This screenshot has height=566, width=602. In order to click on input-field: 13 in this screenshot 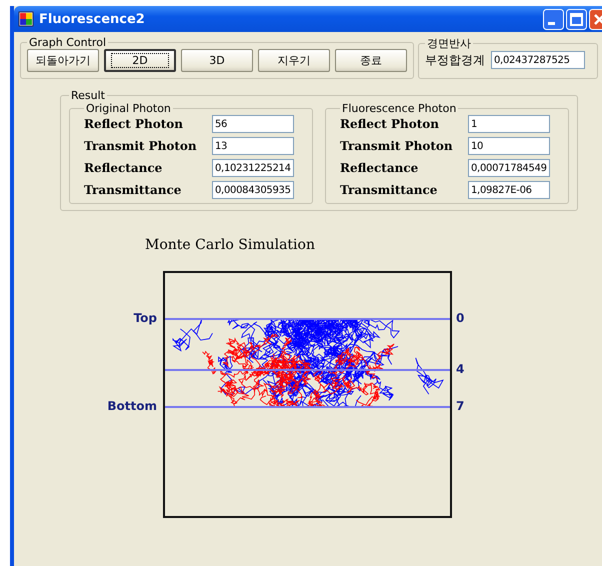, I will do `click(253, 146)`.